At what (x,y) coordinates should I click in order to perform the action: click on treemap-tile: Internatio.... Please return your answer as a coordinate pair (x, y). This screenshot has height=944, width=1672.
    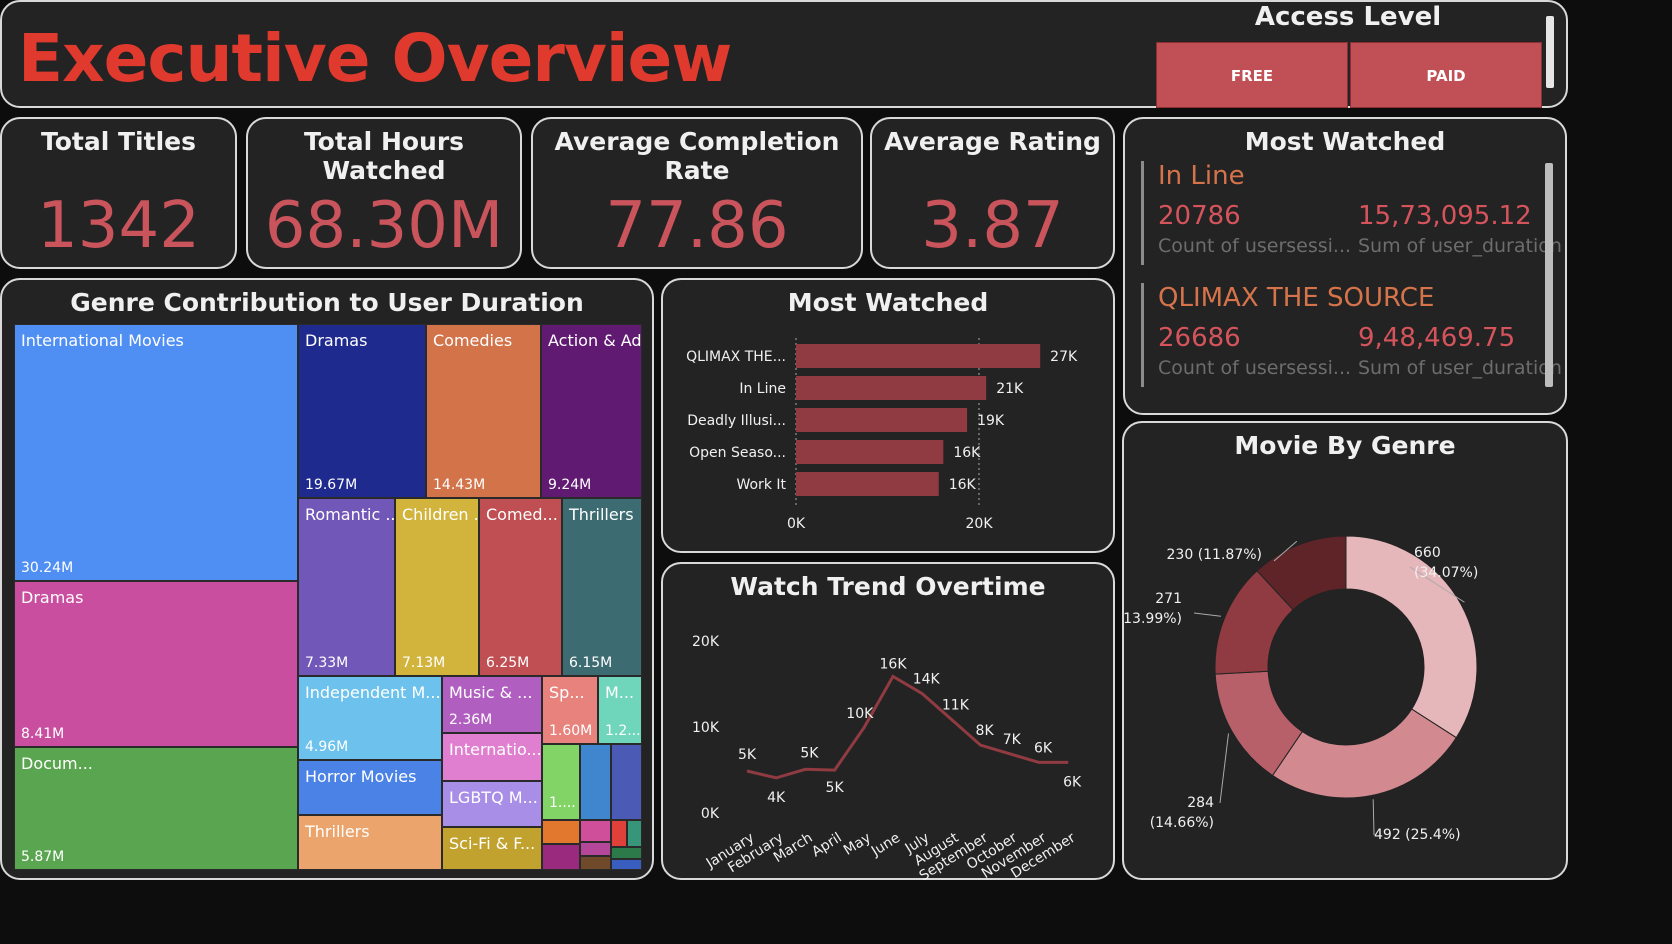
    Looking at the image, I should click on (492, 757).